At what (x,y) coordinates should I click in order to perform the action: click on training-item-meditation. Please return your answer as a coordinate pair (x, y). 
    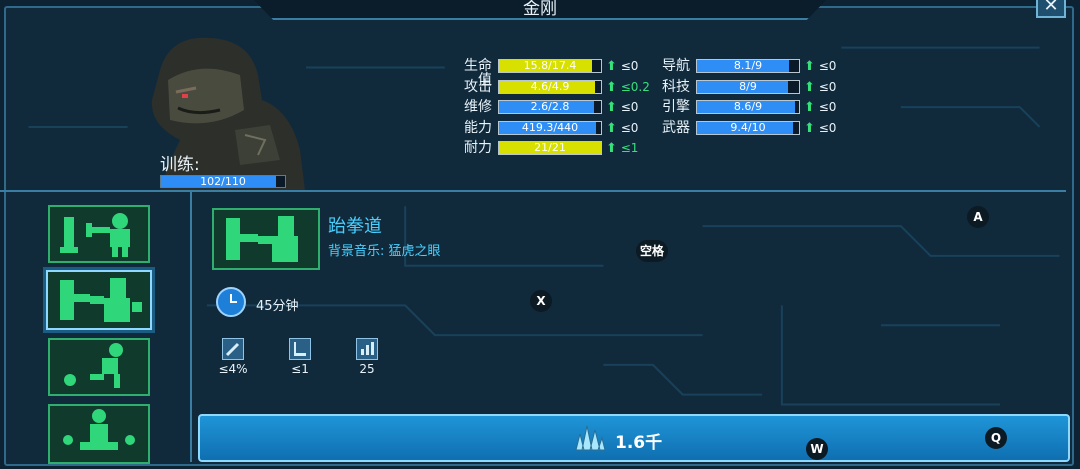
    Looking at the image, I should click on (99, 434).